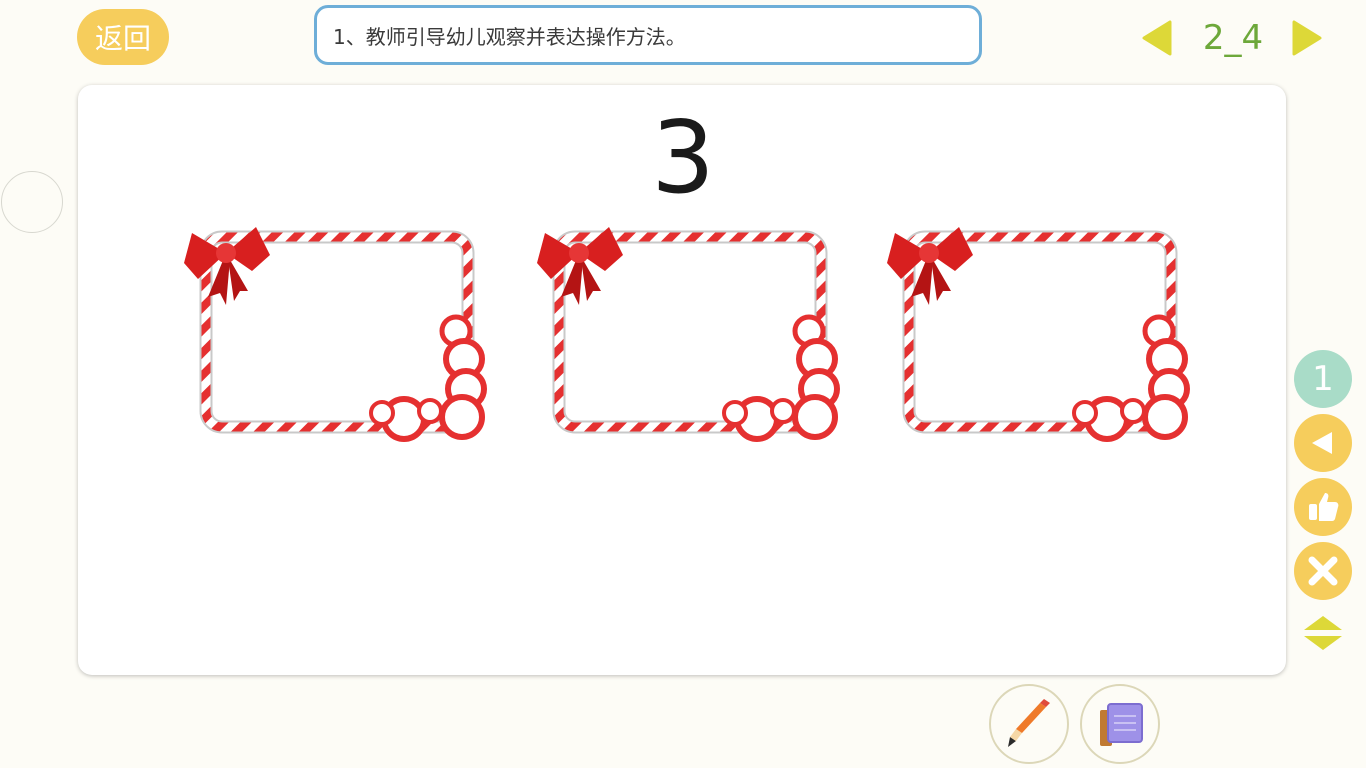 This screenshot has width=1366, height=768. I want to click on rail-back-button, so click(1323, 443).